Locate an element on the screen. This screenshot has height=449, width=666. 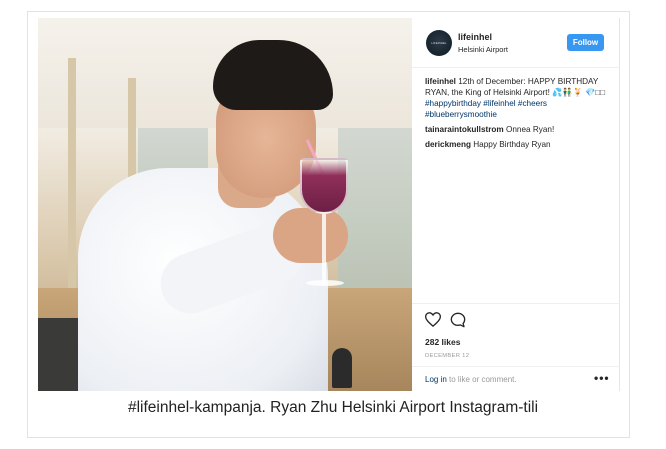
hashtag-link: #cheers is located at coordinates (532, 103).